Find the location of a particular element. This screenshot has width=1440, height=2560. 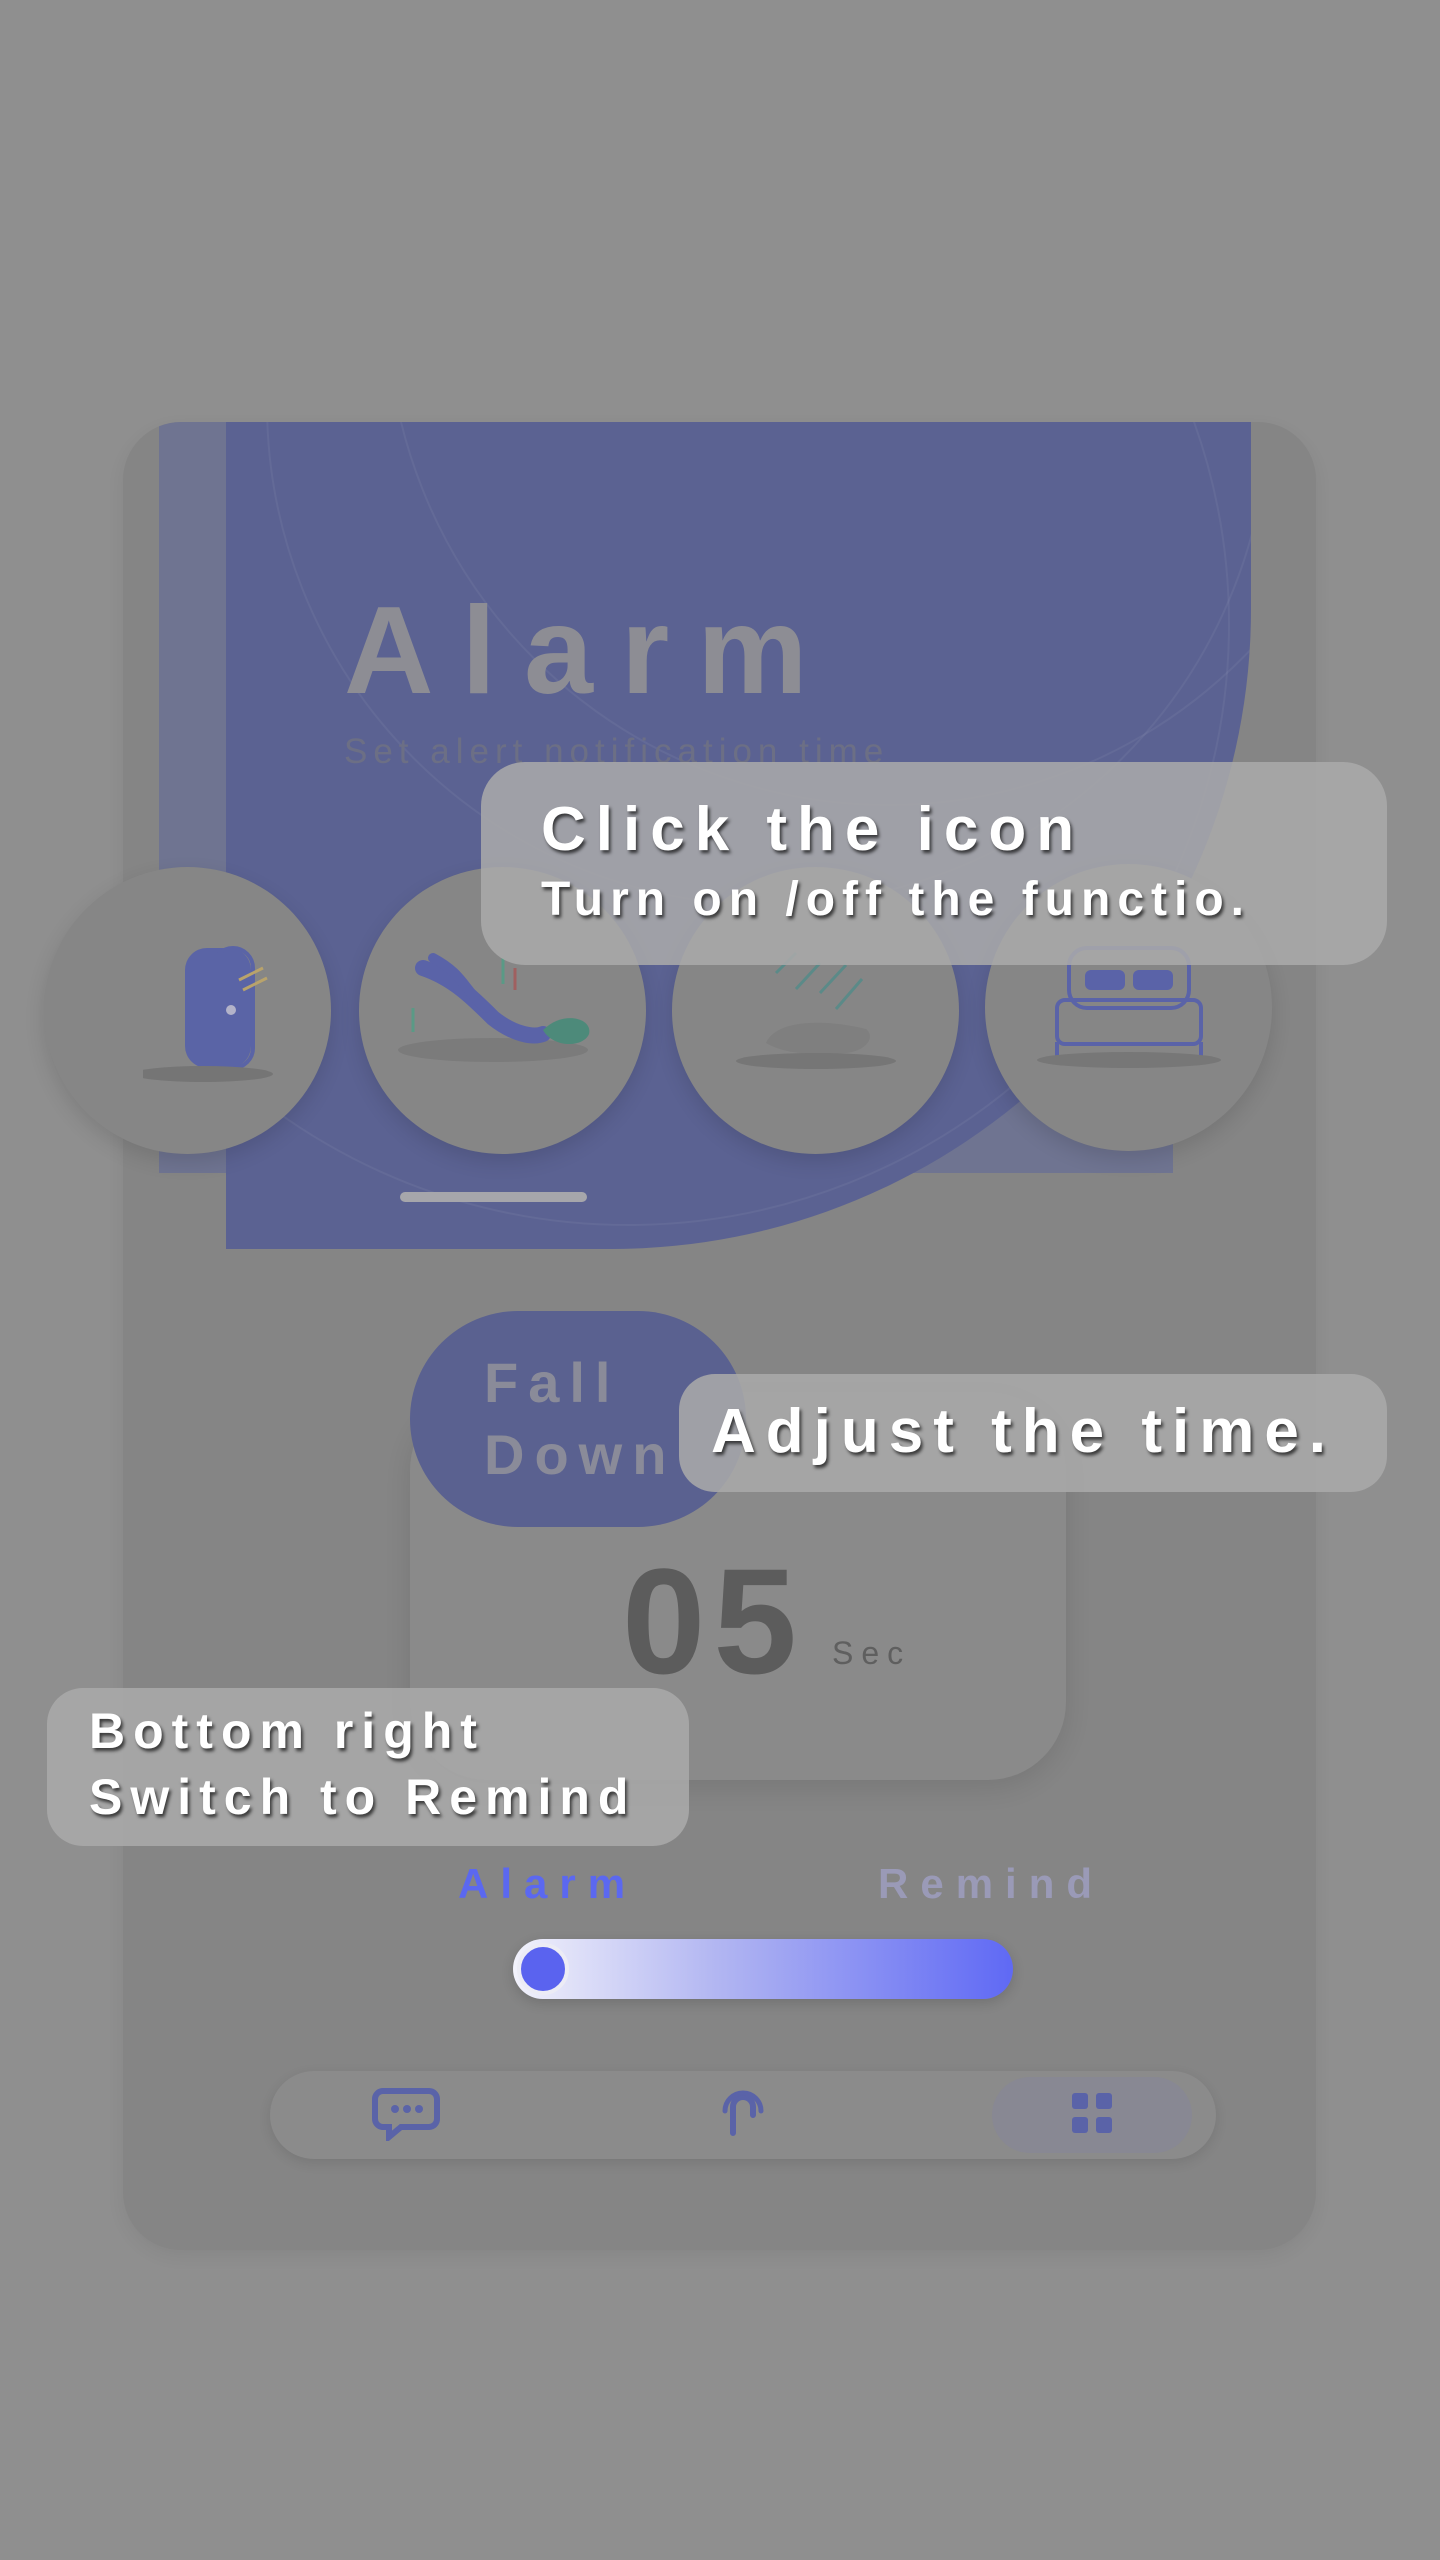

tip-click-icon: Click the icon Turn on /off the functio. is located at coordinates (934, 863).